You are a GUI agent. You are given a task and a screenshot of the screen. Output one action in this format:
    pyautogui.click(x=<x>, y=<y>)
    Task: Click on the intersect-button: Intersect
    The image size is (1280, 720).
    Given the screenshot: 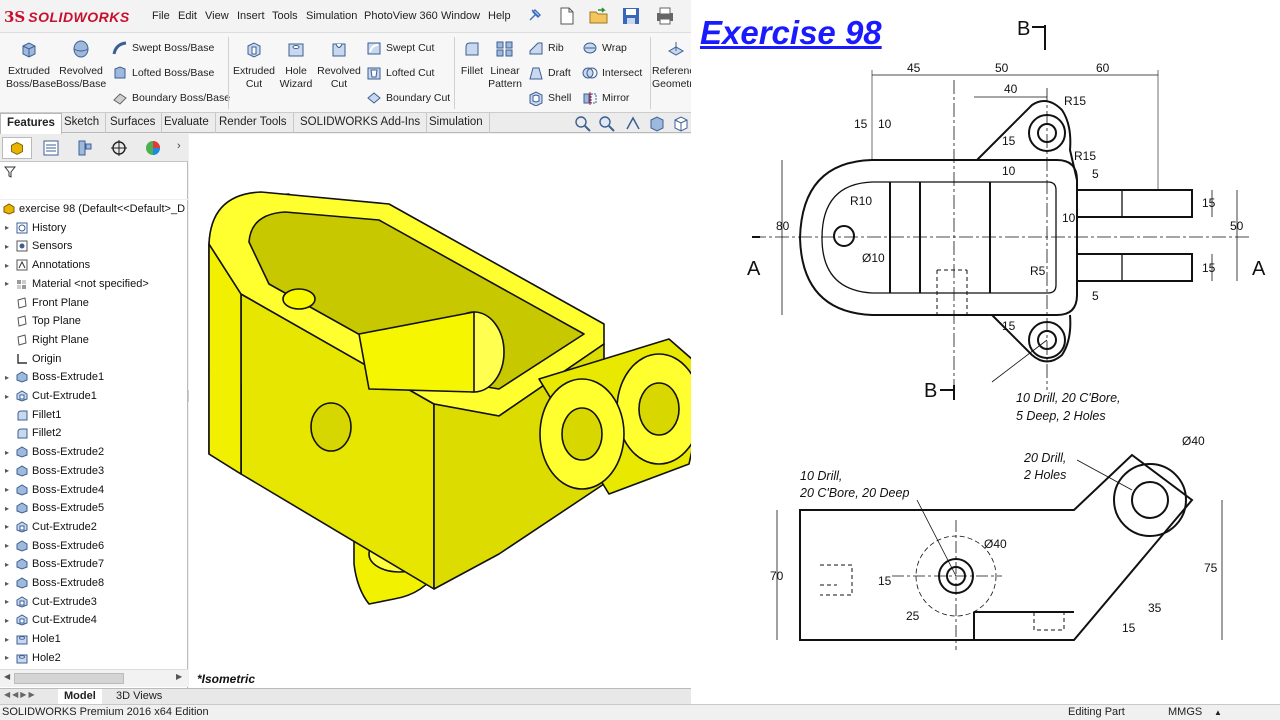 What is the action you would take?
    pyautogui.click(x=612, y=73)
    